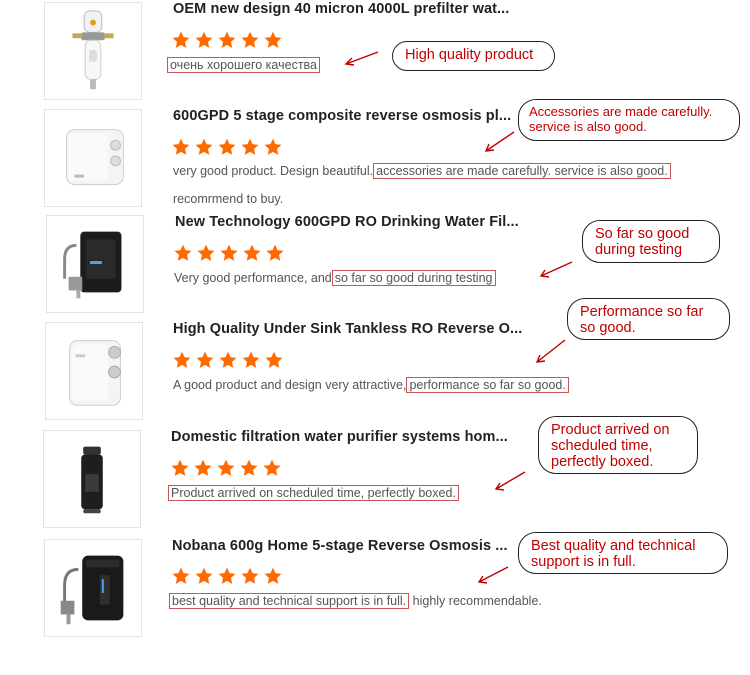  What do you see at coordinates (651, 241) in the screenshot?
I see `callout-note: So far so good during testing` at bounding box center [651, 241].